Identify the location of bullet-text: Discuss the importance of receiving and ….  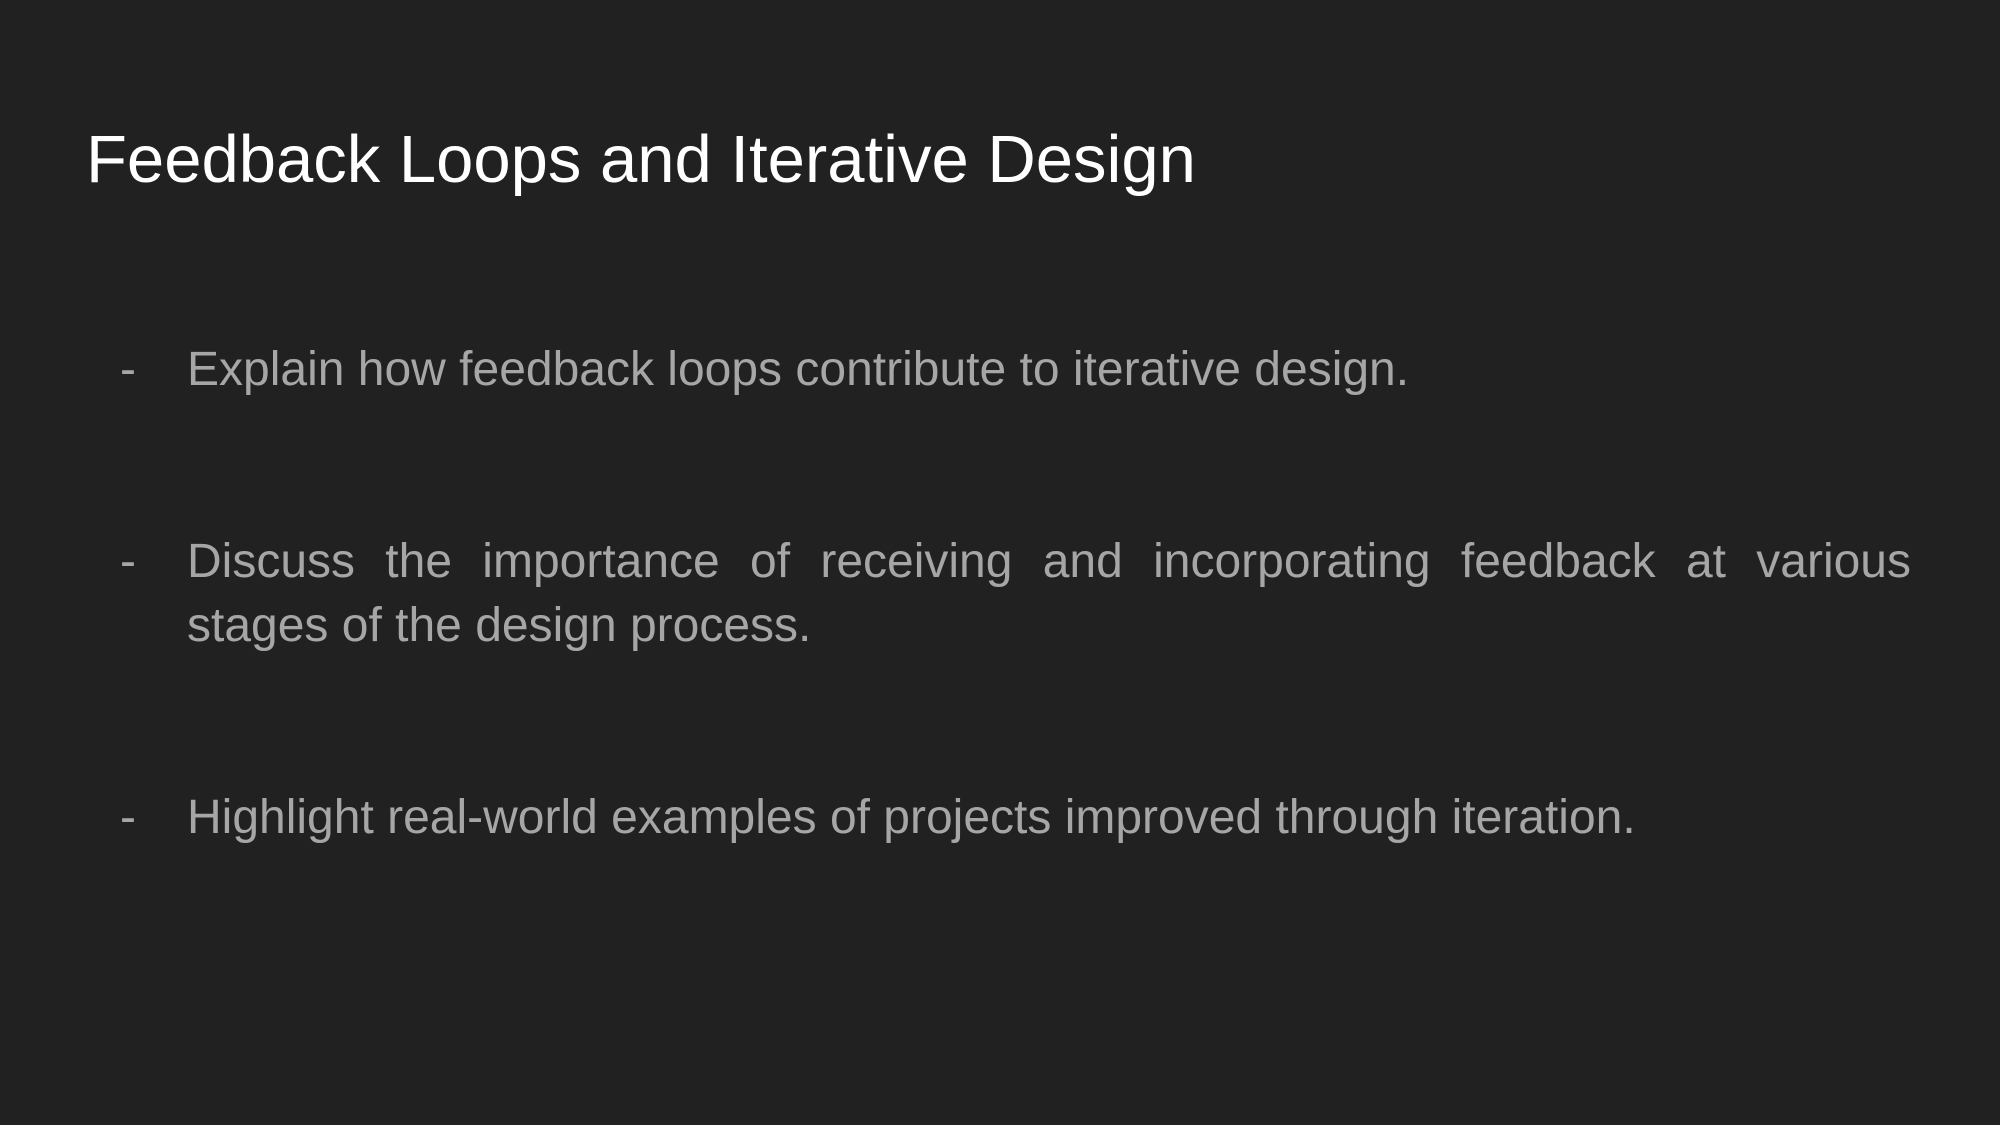
(1049, 593).